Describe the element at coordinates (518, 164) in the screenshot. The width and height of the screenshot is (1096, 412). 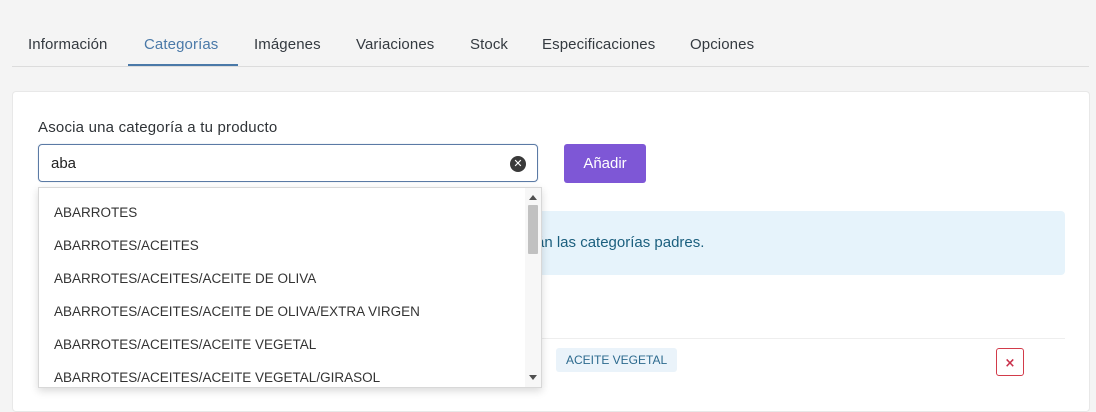
I see `clear-search-icon: ✕` at that location.